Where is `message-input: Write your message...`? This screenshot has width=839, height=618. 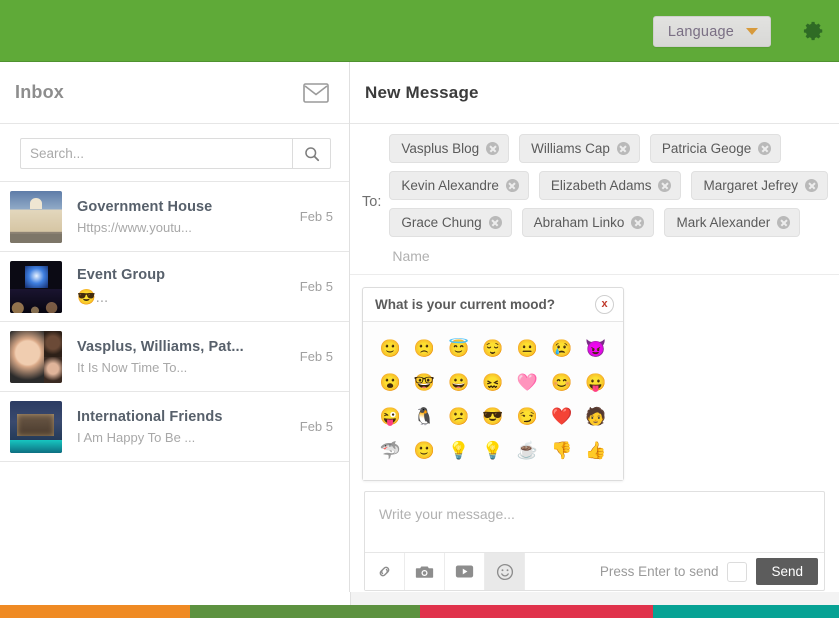
message-input: Write your message... is located at coordinates (594, 522).